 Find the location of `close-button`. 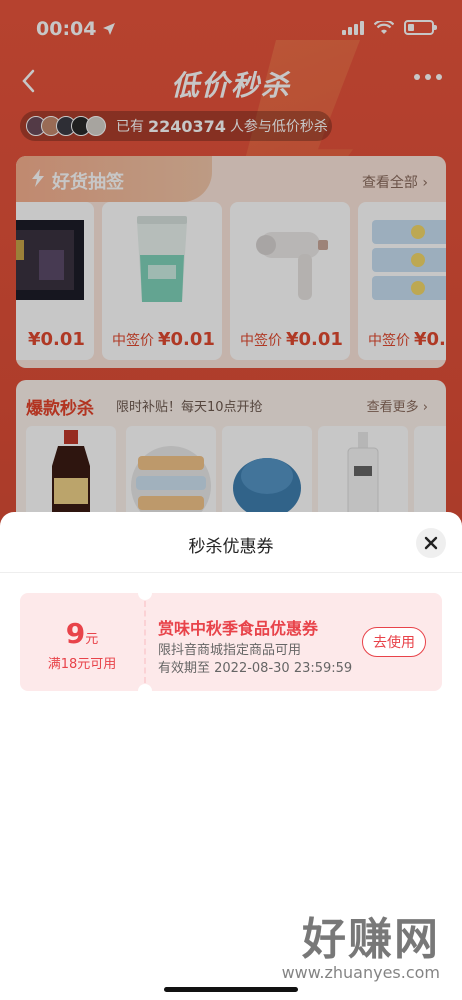

close-button is located at coordinates (431, 543).